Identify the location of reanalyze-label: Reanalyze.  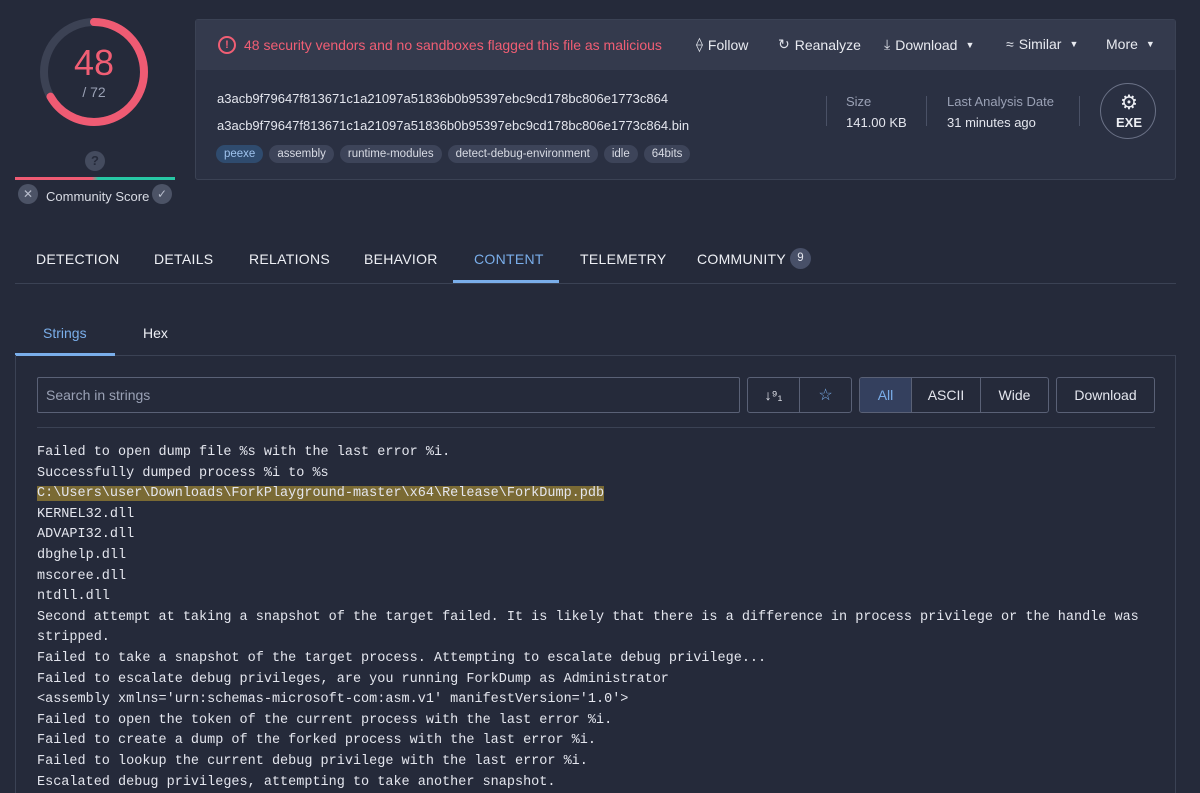
(827, 44).